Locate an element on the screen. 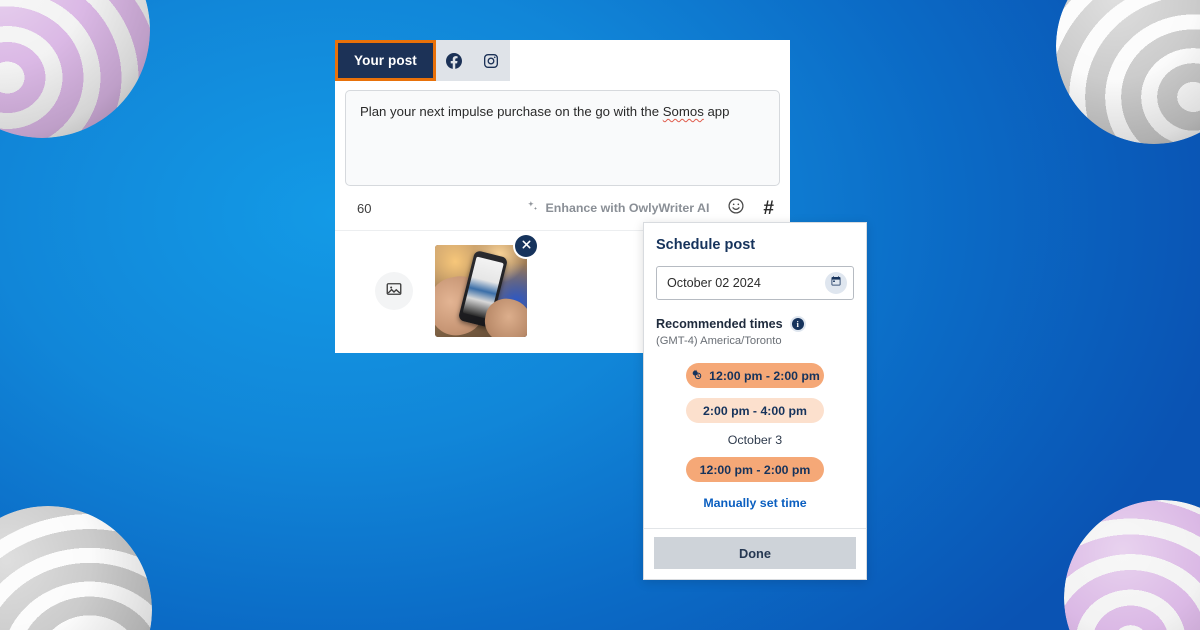  remove-media-button is located at coordinates (526, 246).